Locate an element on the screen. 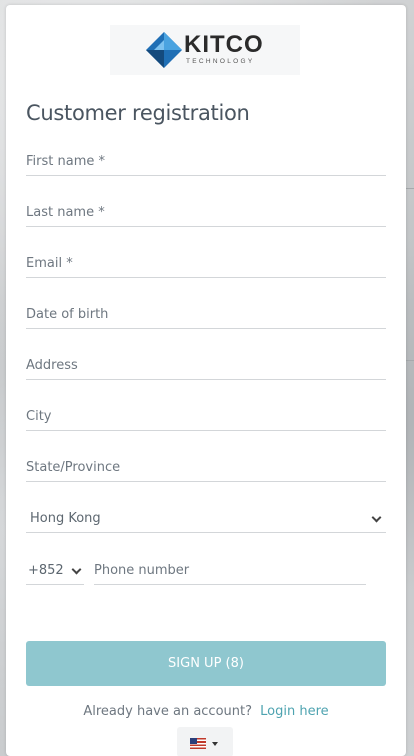 This screenshot has width=414, height=756. last-name-field is located at coordinates (206, 211).